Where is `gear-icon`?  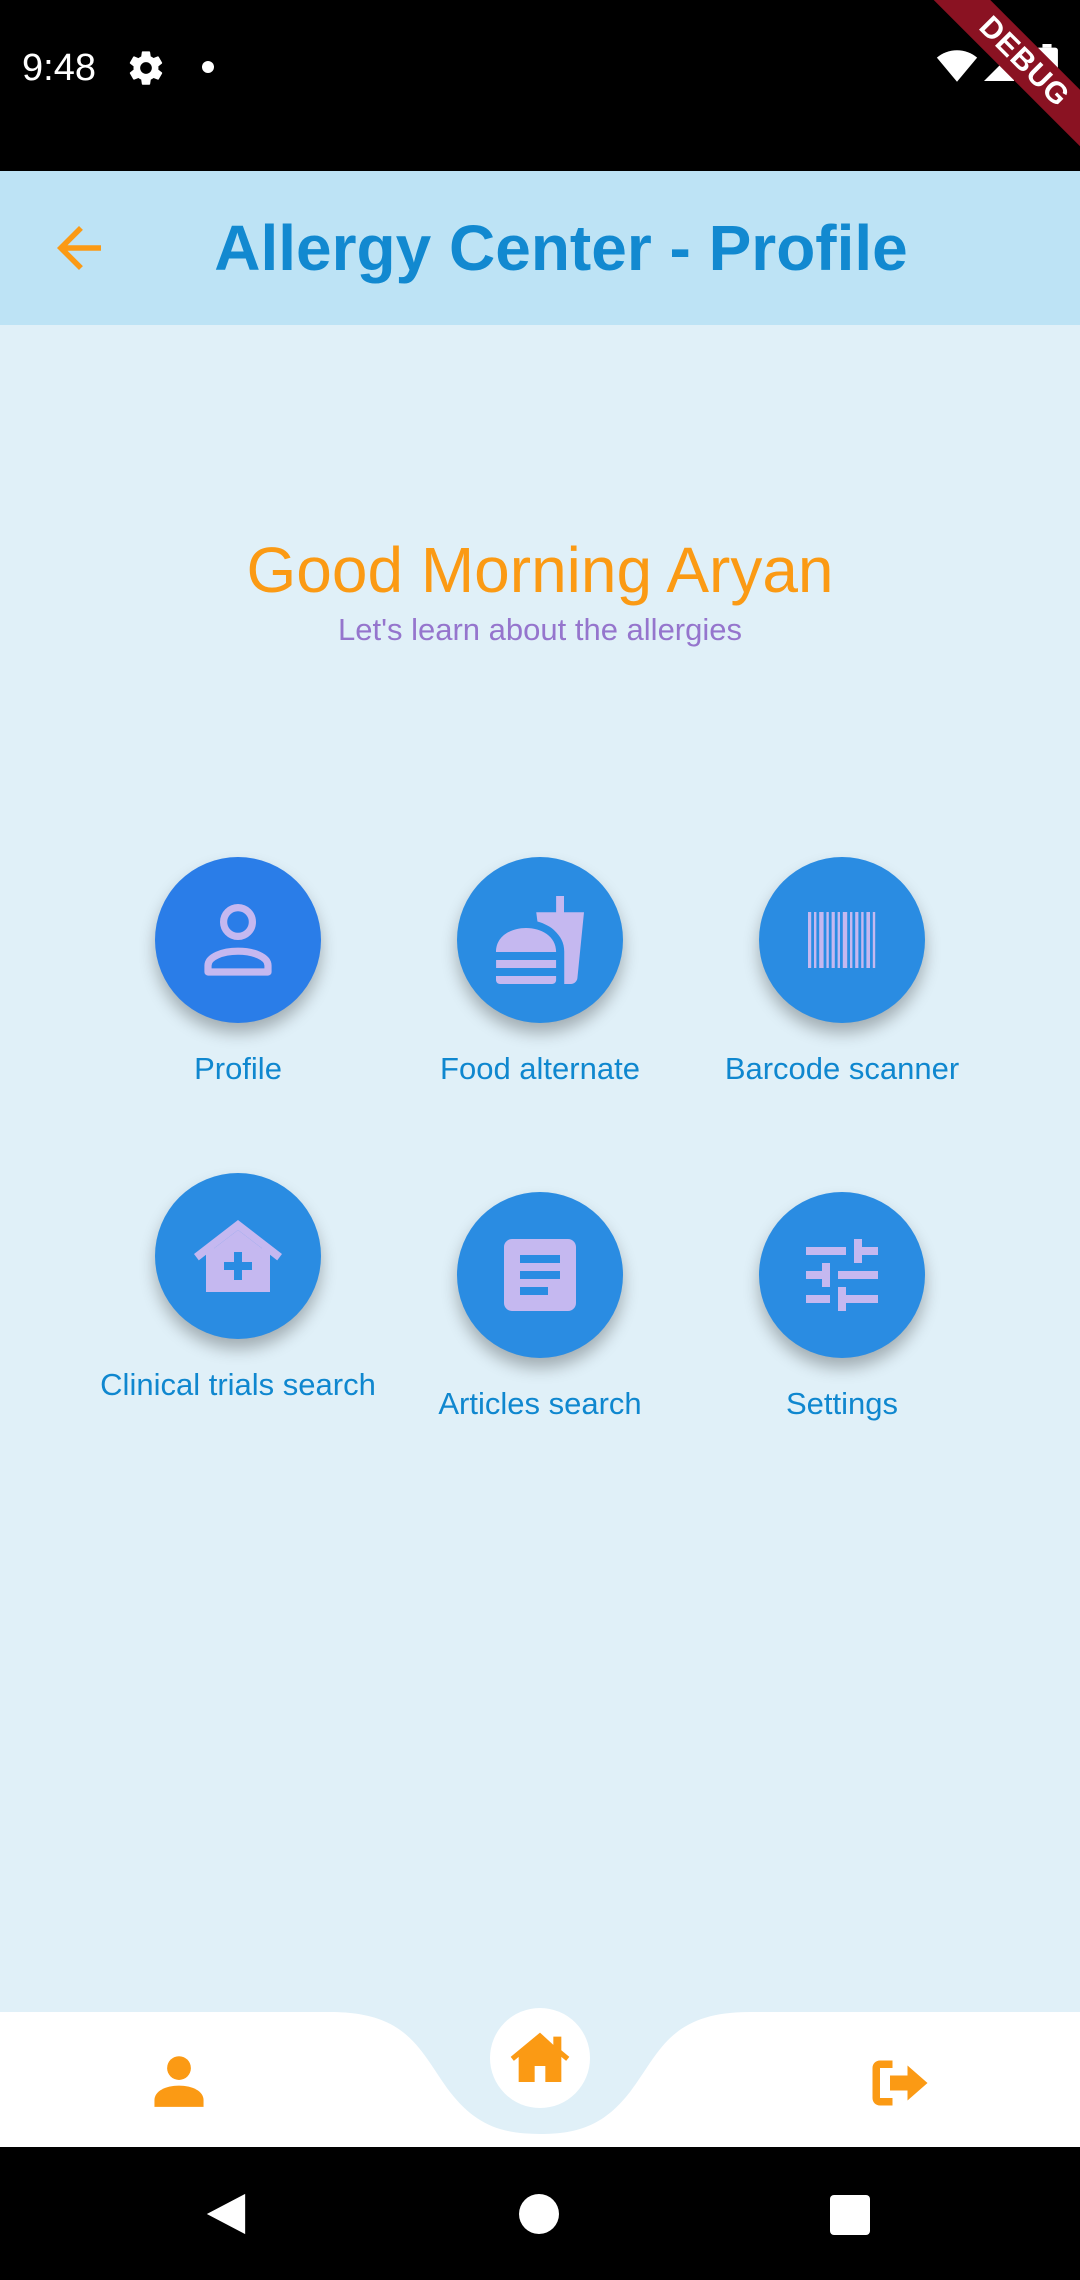 gear-icon is located at coordinates (146, 68).